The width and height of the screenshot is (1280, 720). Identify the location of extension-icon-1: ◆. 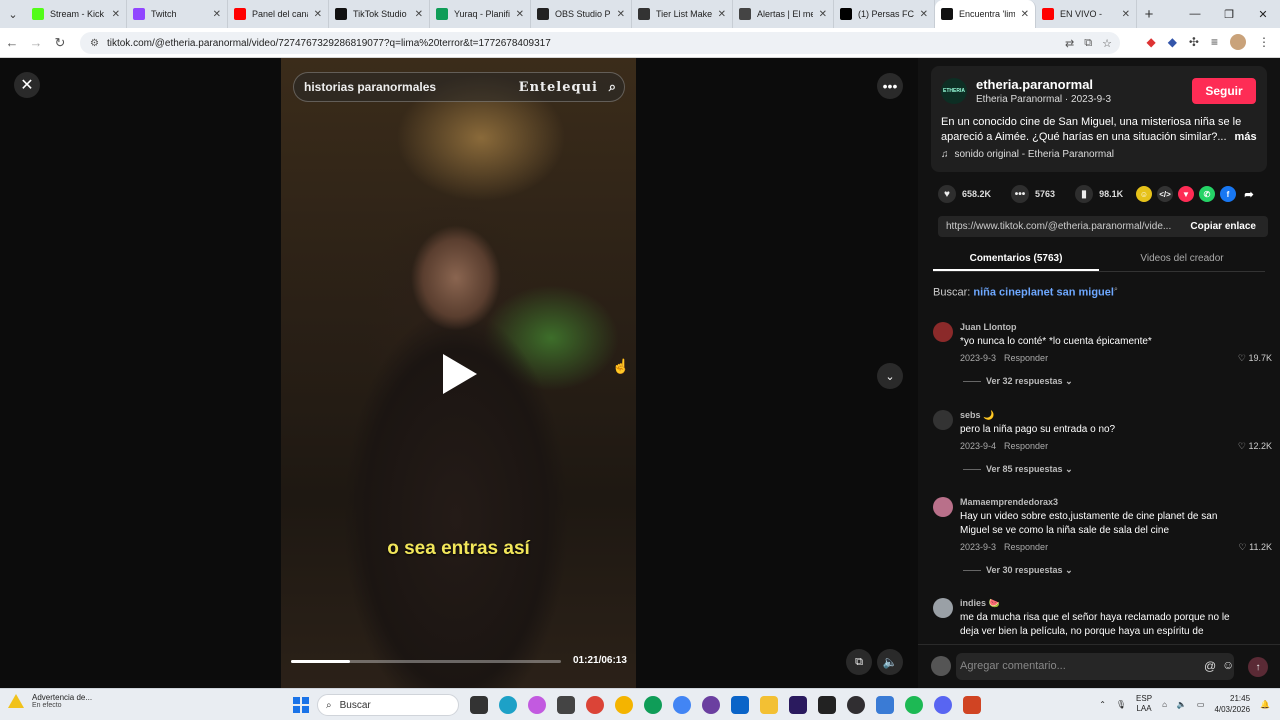
(1150, 42).